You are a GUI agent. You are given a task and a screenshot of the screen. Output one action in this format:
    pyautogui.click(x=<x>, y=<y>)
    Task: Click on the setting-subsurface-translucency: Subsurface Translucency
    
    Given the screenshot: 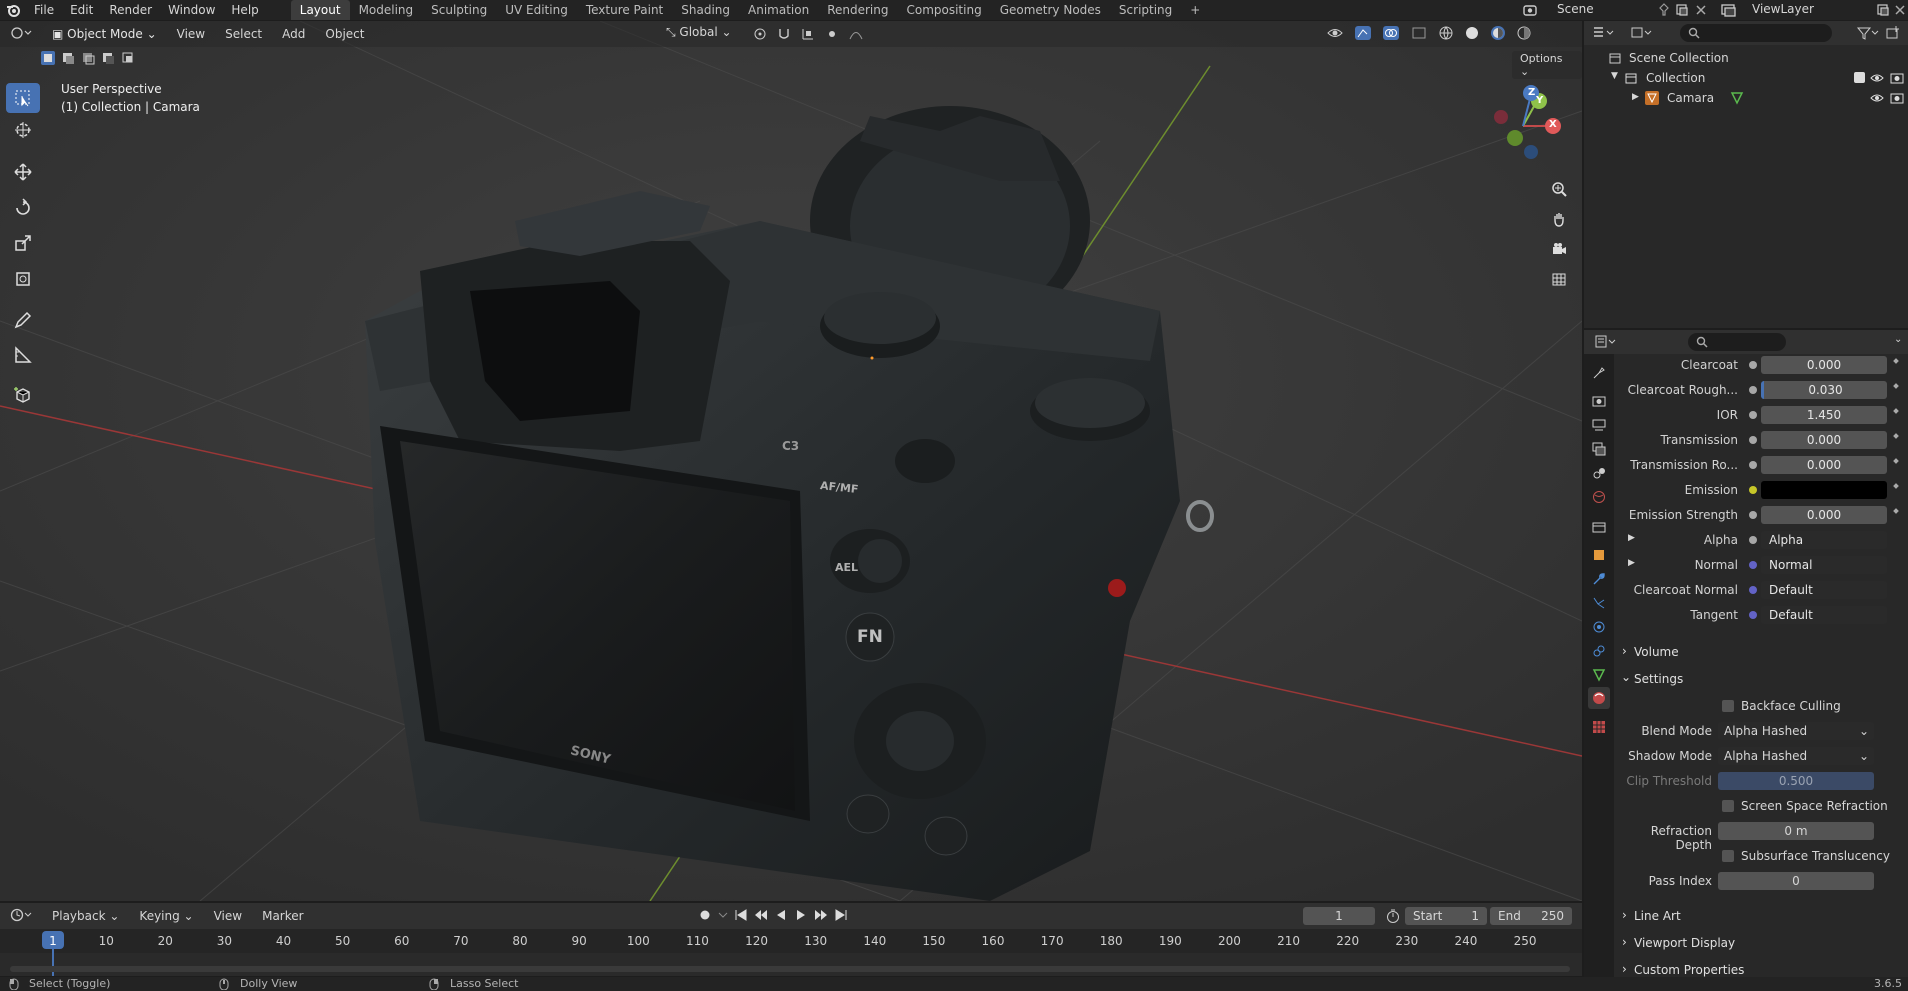 What is the action you would take?
    pyautogui.click(x=1761, y=856)
    